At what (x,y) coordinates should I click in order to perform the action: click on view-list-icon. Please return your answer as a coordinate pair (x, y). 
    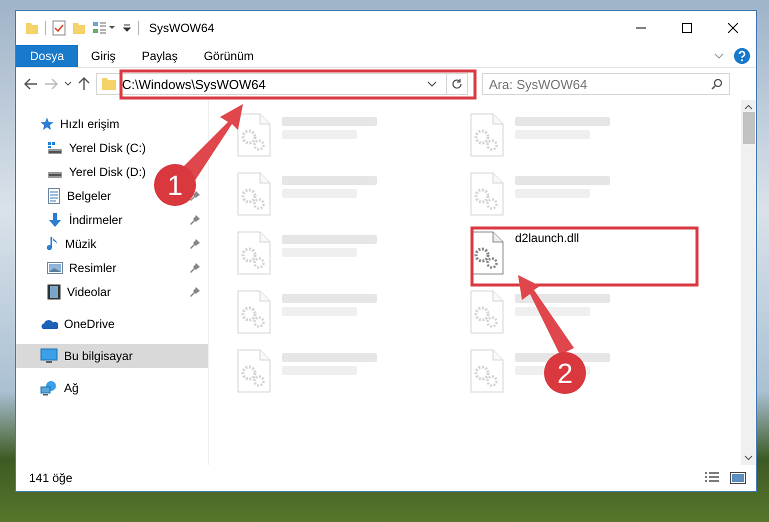
    Looking at the image, I should click on (104, 28).